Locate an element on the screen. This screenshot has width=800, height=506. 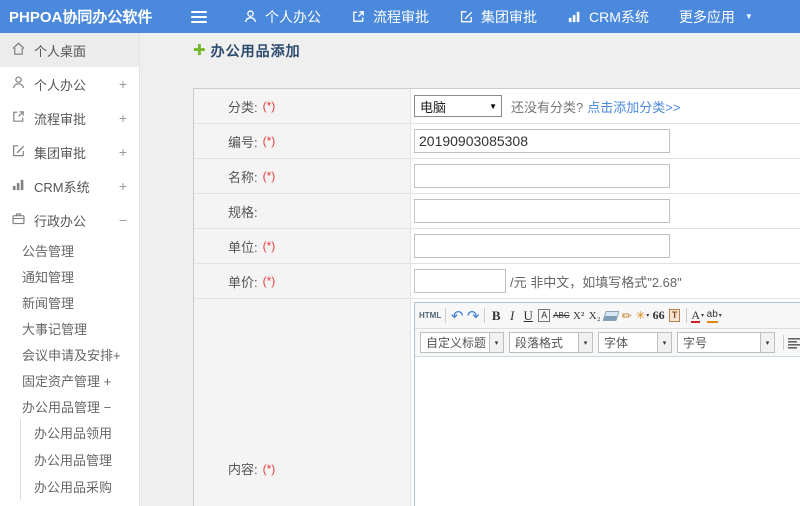
nav-label: 个人办公 is located at coordinates (293, 16).